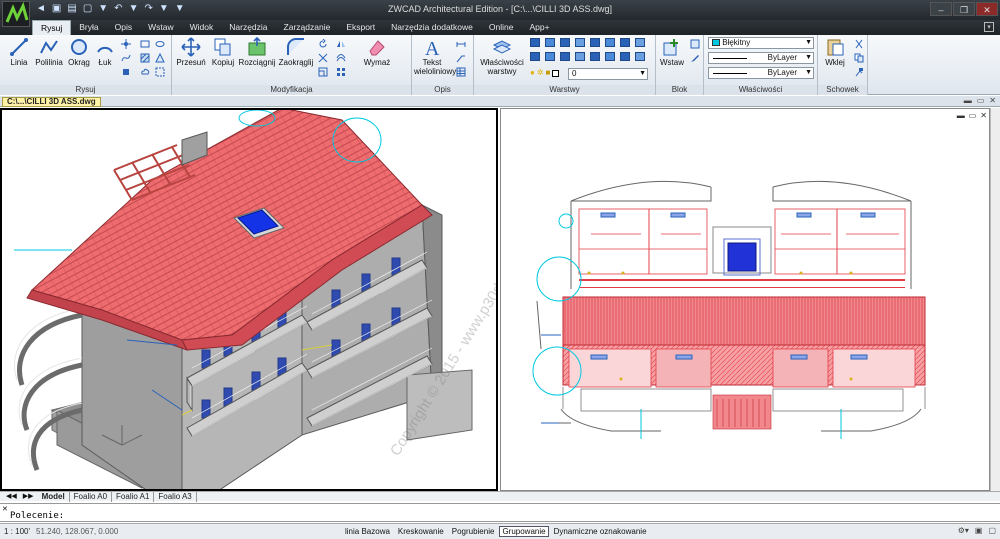 The height and width of the screenshot is (539, 1000). I want to click on vertical-scrollbar, so click(995, 299).